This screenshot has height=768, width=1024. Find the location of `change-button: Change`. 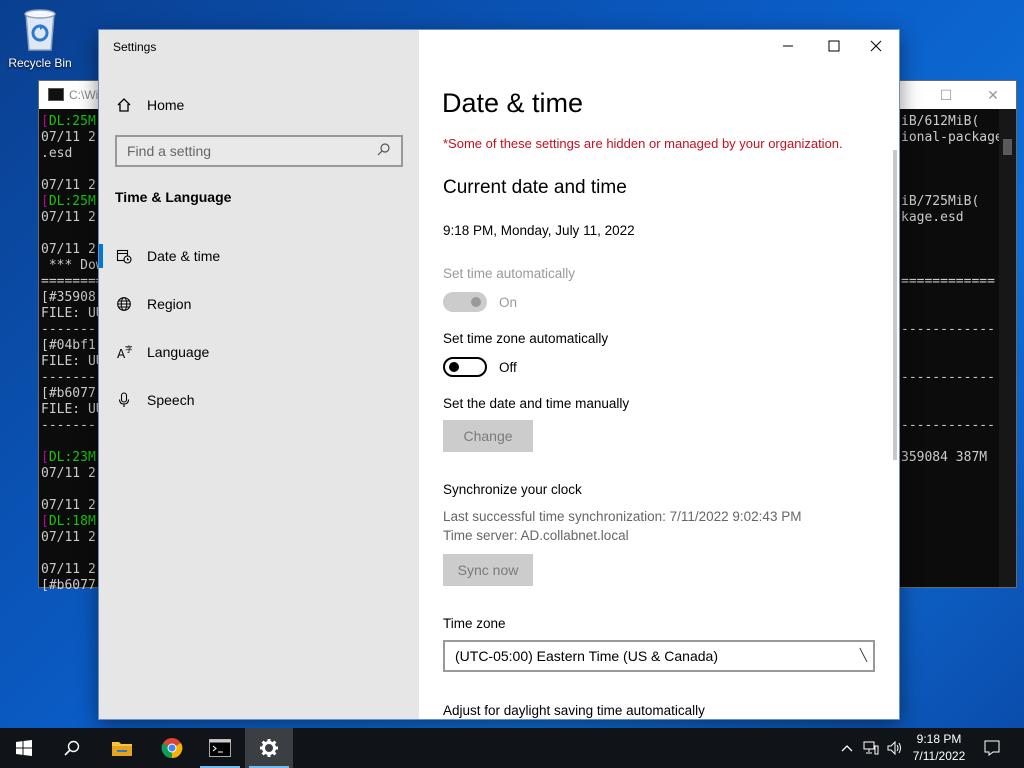

change-button: Change is located at coordinates (488, 436).